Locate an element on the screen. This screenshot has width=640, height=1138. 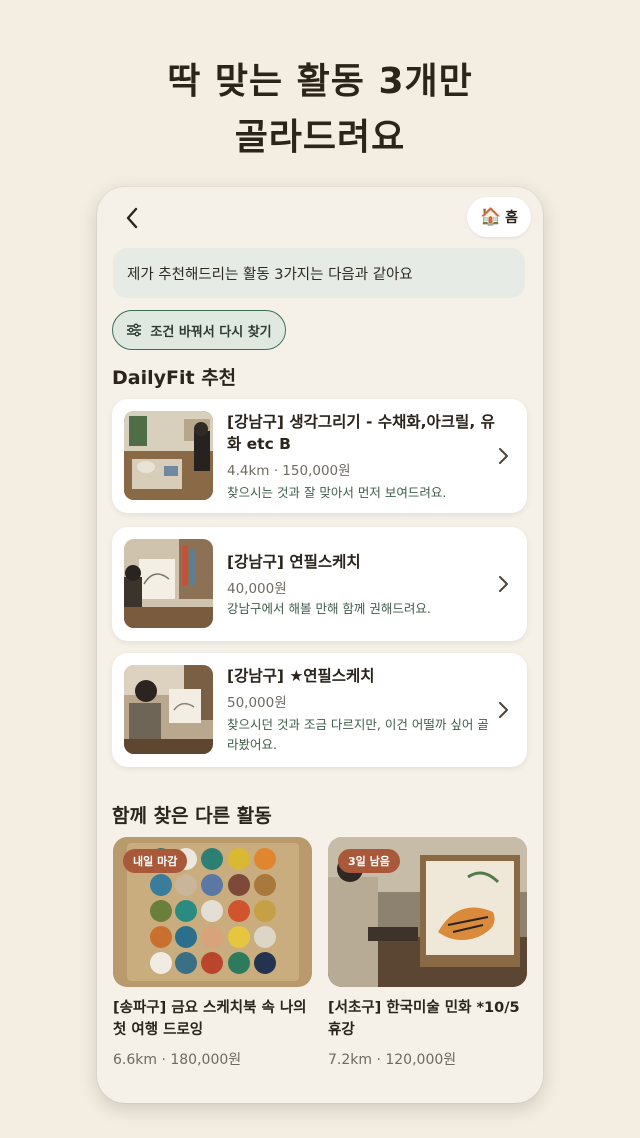
recommend-reason: 찾으시던 것과 조금 다르지만, 이건 어떨까 싶어 골라봤어요. is located at coordinates (358, 734).